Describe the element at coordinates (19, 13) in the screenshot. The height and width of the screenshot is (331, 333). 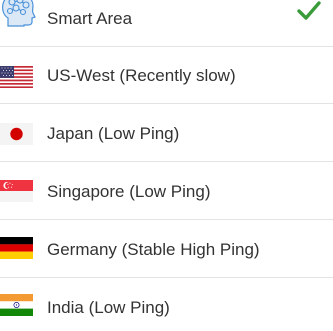
I see `brain-head-icon` at that location.